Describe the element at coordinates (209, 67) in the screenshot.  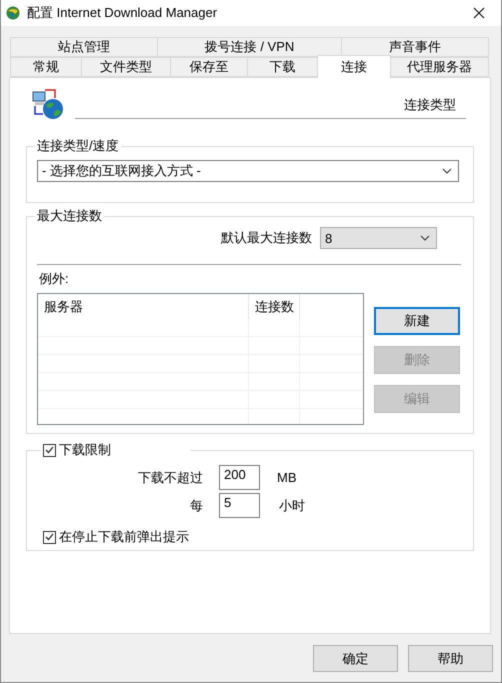
I see `tab: 保存至` at that location.